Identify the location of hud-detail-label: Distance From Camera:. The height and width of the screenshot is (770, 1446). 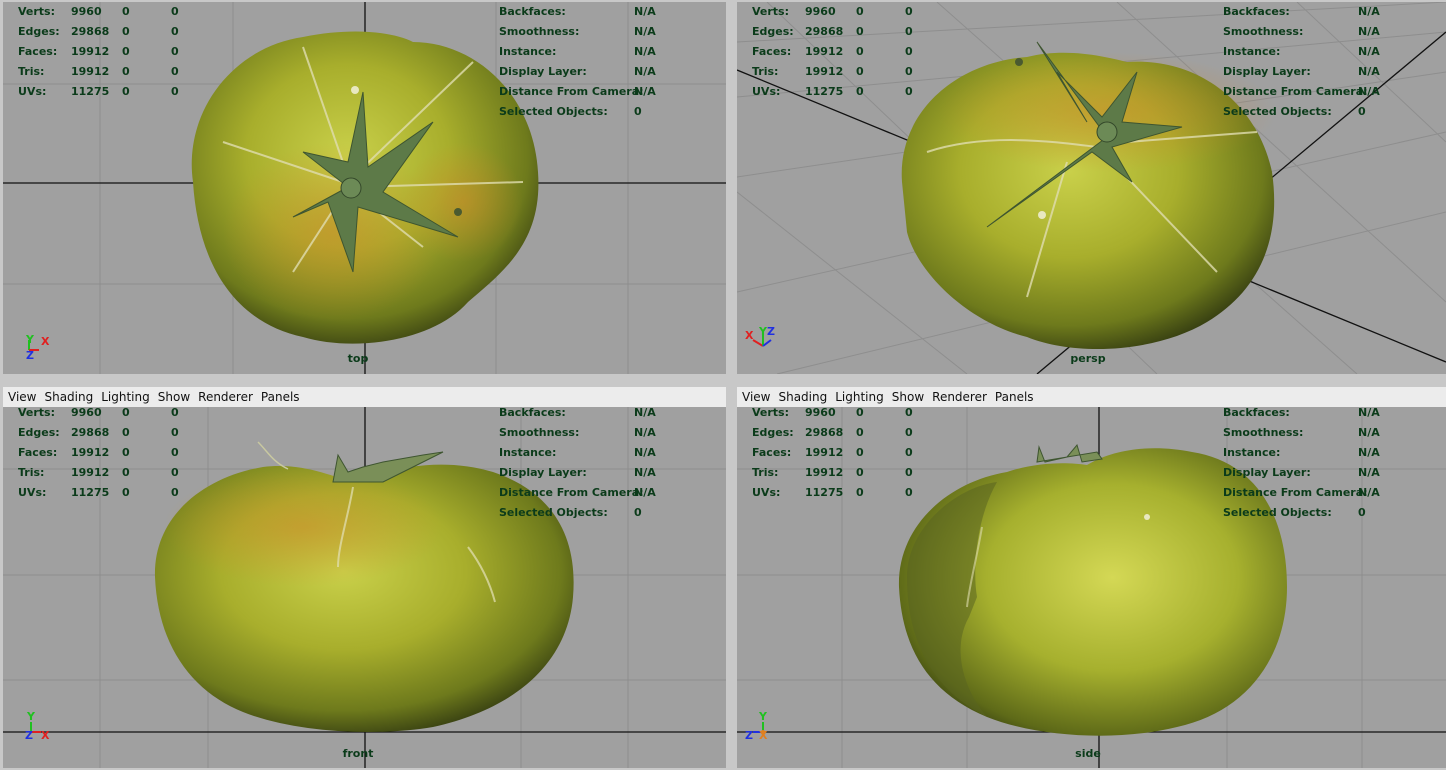
(571, 91).